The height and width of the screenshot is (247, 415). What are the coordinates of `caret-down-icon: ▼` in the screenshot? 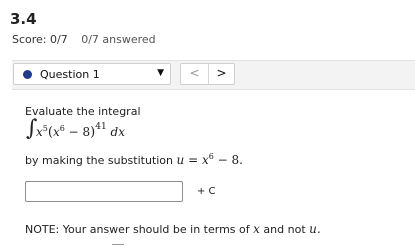 It's located at (160, 73).